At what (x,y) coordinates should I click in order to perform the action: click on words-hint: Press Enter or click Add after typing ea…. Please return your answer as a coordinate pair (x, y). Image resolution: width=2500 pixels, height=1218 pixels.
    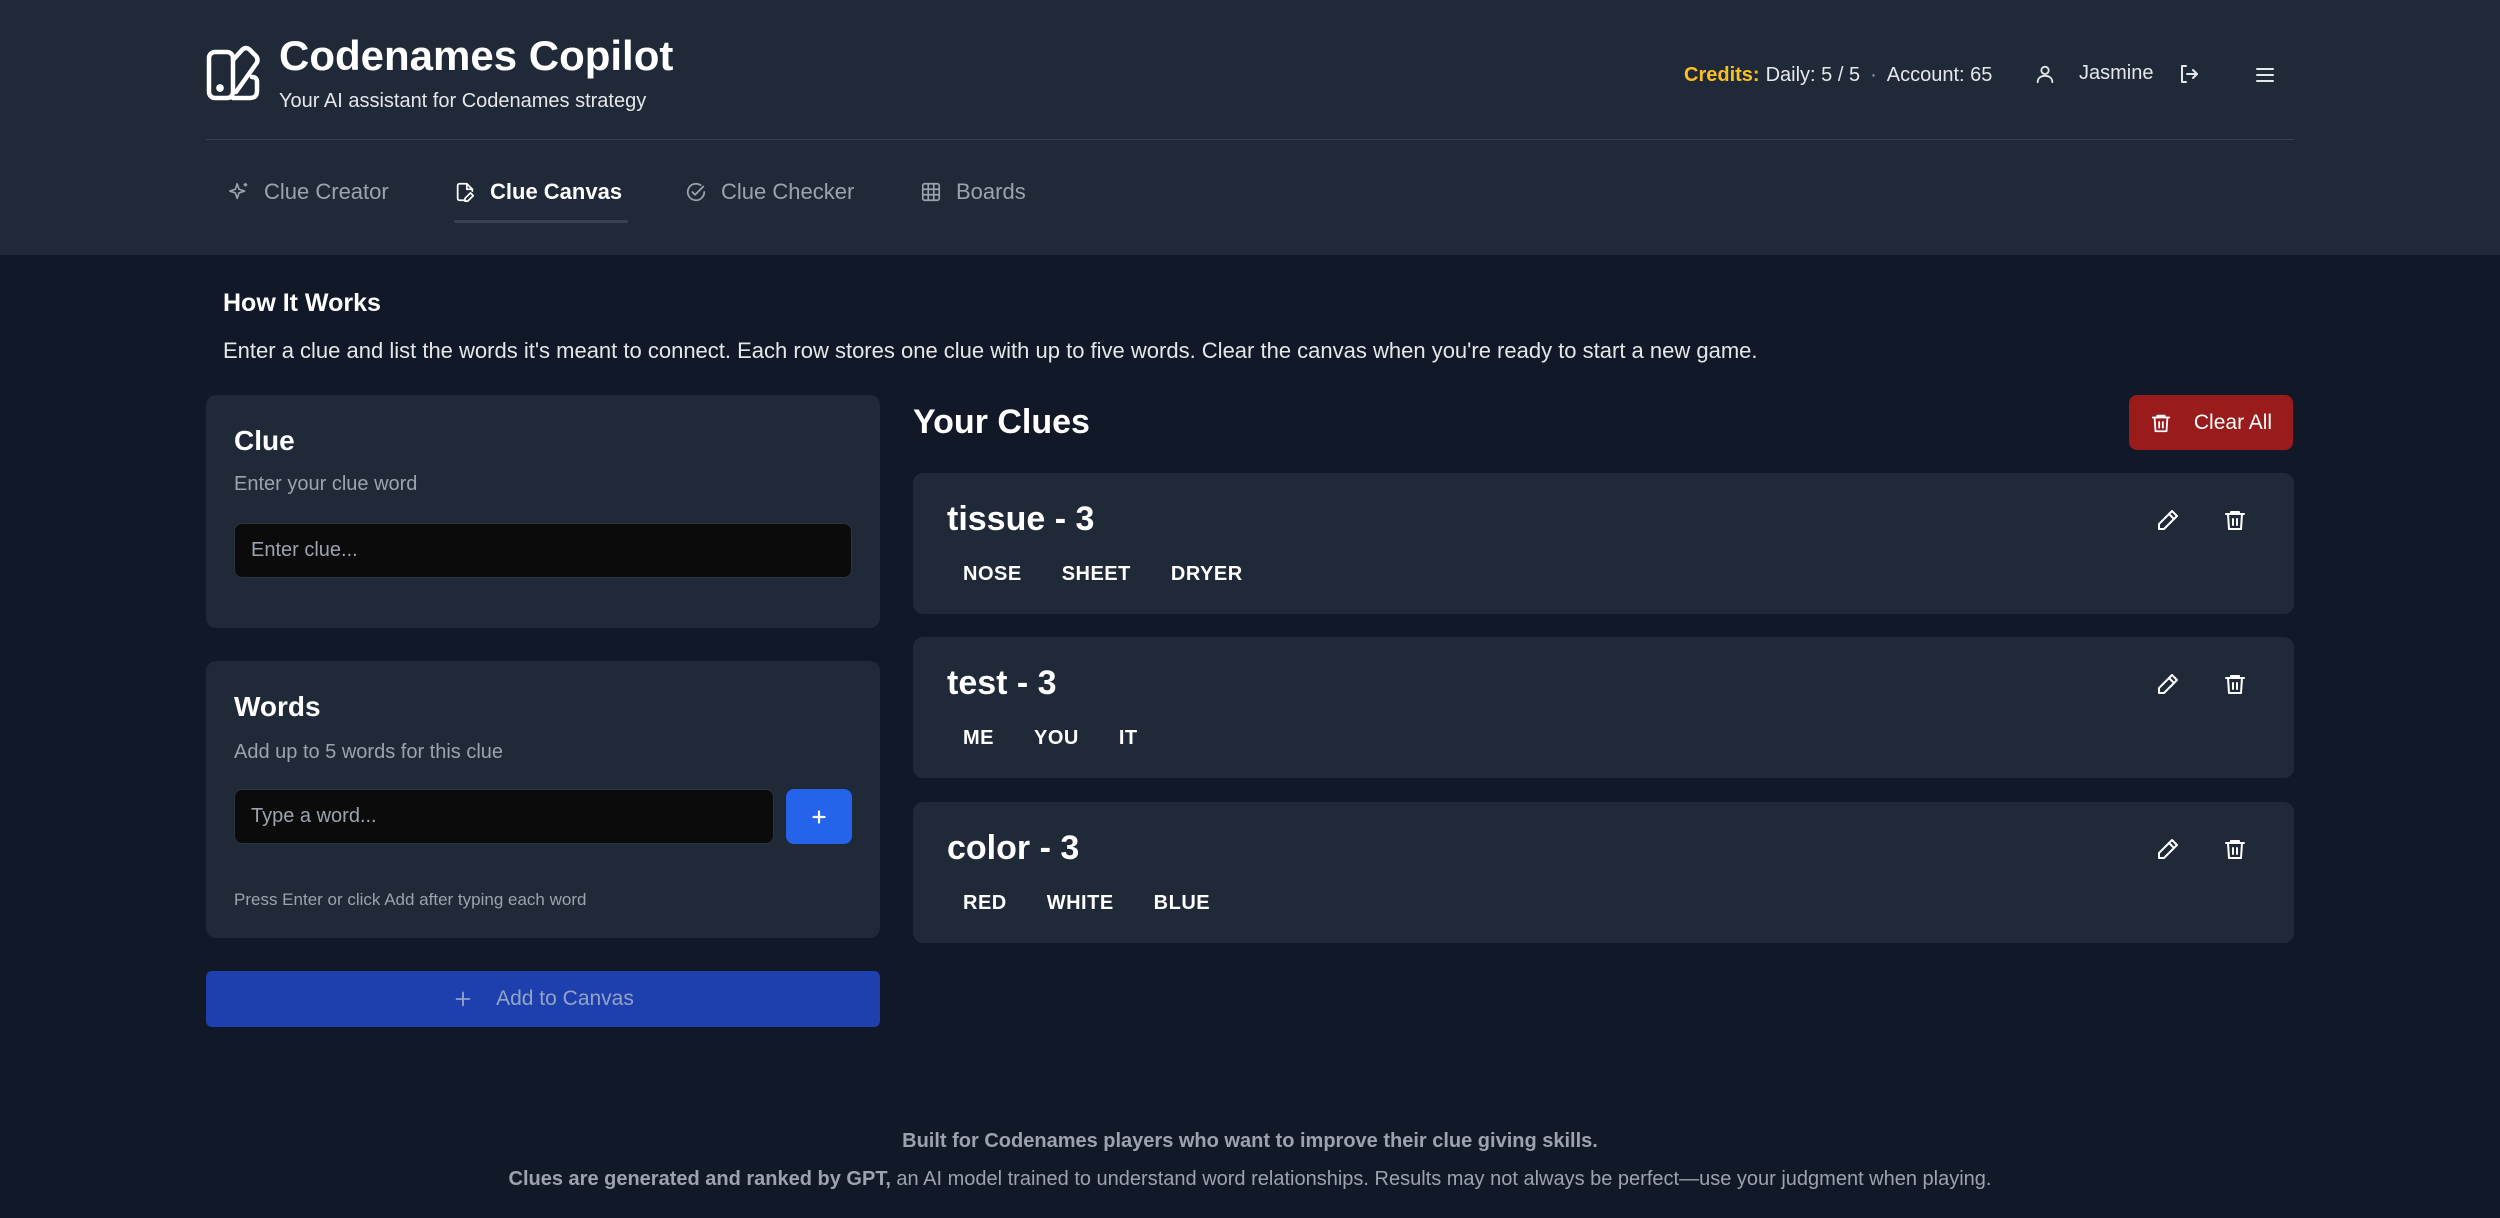
    Looking at the image, I should click on (410, 899).